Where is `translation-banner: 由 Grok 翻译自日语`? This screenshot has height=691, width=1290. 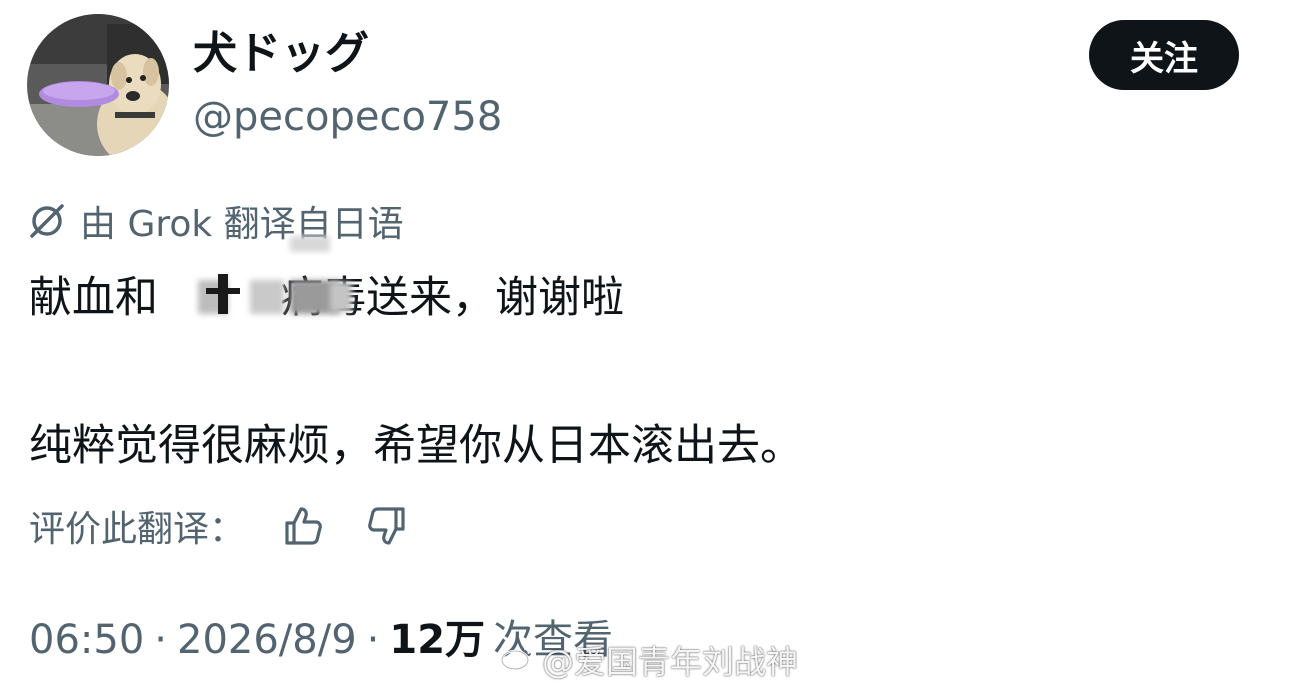
translation-banner: 由 Grok 翻译自日语 is located at coordinates (216, 221).